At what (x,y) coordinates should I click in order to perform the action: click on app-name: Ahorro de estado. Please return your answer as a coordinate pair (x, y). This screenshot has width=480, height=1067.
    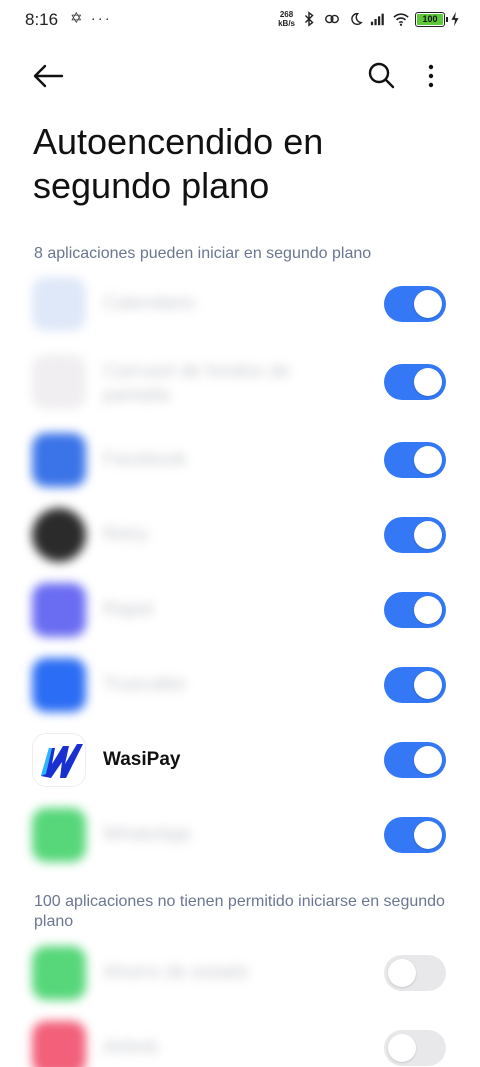
    Looking at the image, I should click on (176, 972).